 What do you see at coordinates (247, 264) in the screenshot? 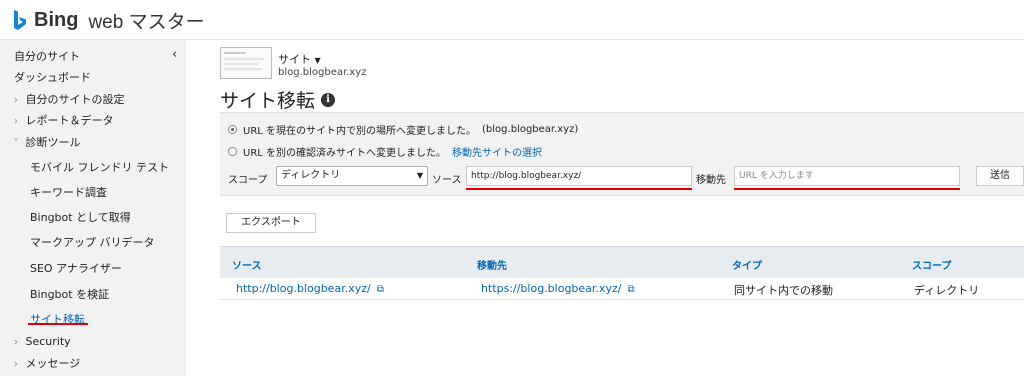
I see `column-header-source: ソース` at bounding box center [247, 264].